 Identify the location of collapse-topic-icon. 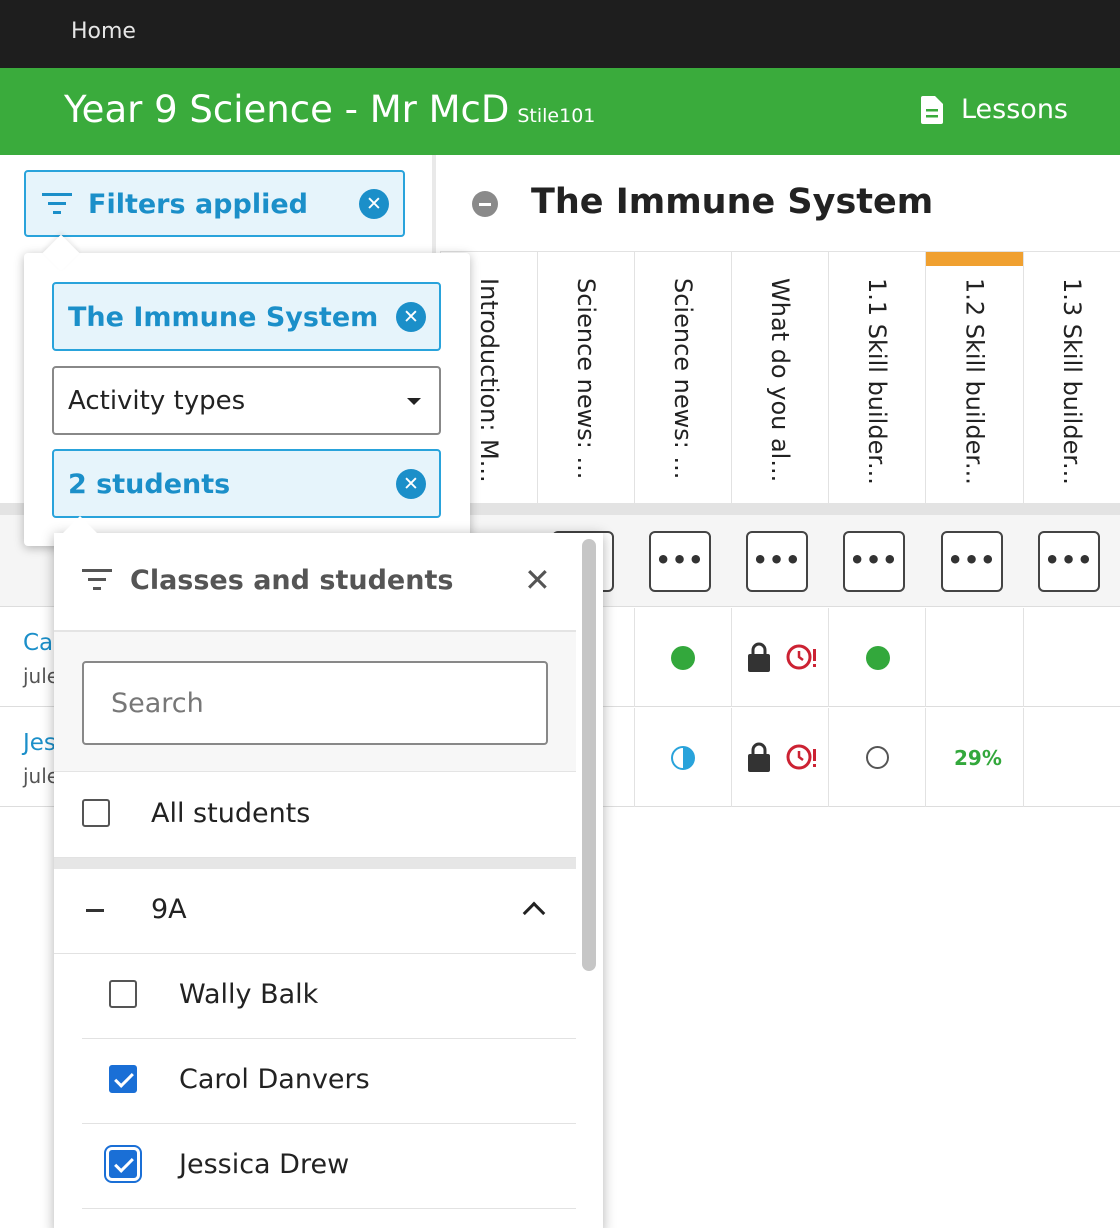
(485, 204).